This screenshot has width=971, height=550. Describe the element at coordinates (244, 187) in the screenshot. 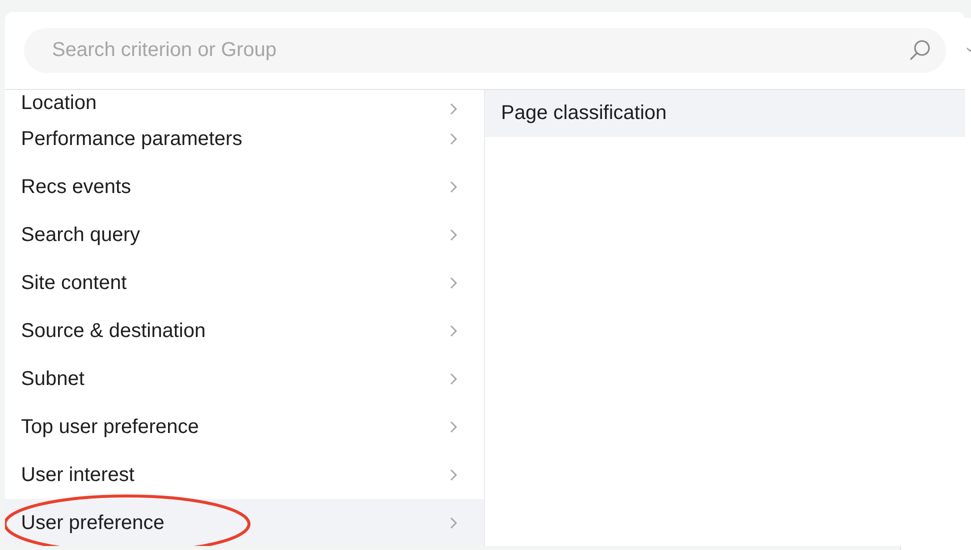

I see `category-item: Recs events` at that location.